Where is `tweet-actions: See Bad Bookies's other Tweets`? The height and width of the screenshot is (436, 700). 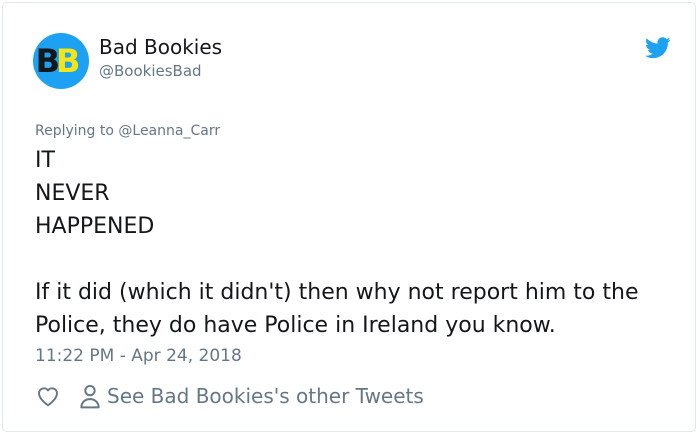 tweet-actions: See Bad Bookies's other Tweets is located at coordinates (229, 396).